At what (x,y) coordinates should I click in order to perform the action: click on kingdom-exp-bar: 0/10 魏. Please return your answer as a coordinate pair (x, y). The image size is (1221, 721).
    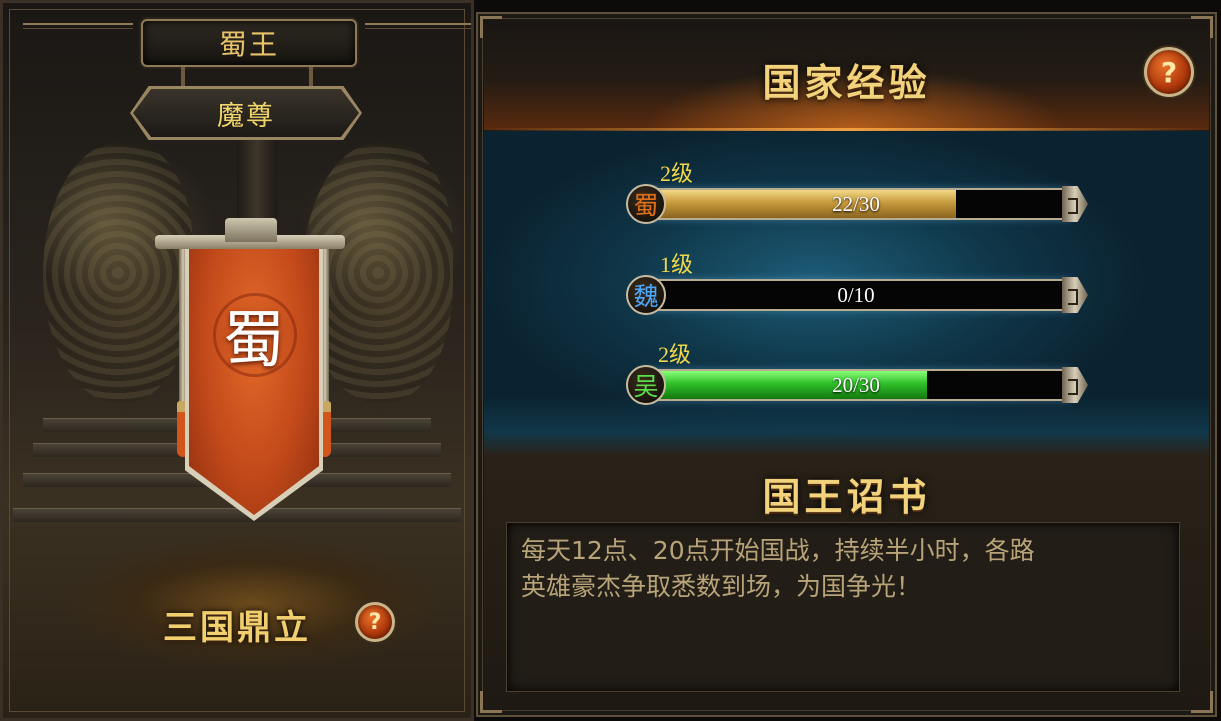
    Looking at the image, I should click on (857, 295).